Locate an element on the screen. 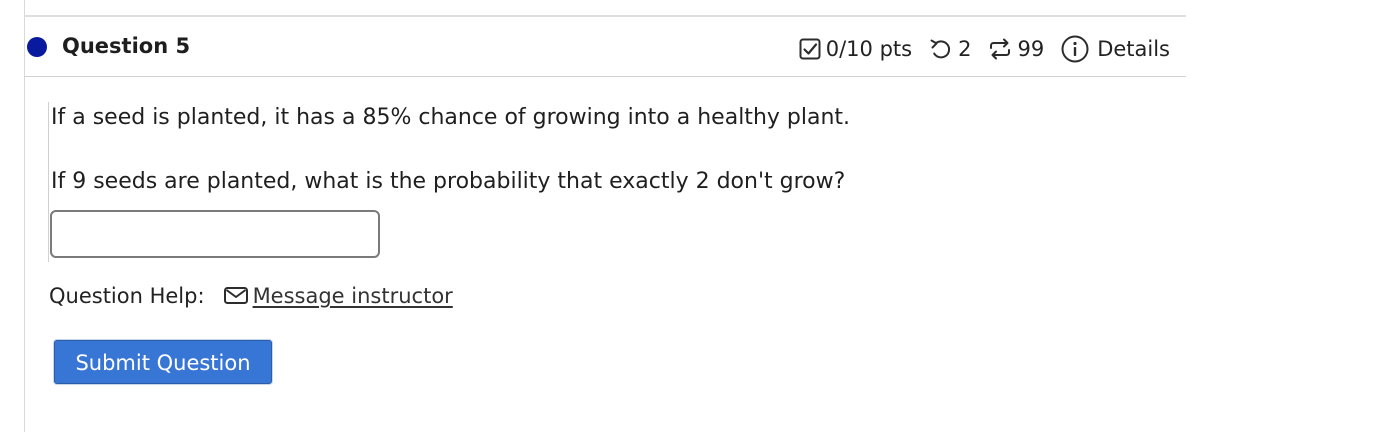 This screenshot has width=1374, height=432. details-link: Details is located at coordinates (1133, 49).